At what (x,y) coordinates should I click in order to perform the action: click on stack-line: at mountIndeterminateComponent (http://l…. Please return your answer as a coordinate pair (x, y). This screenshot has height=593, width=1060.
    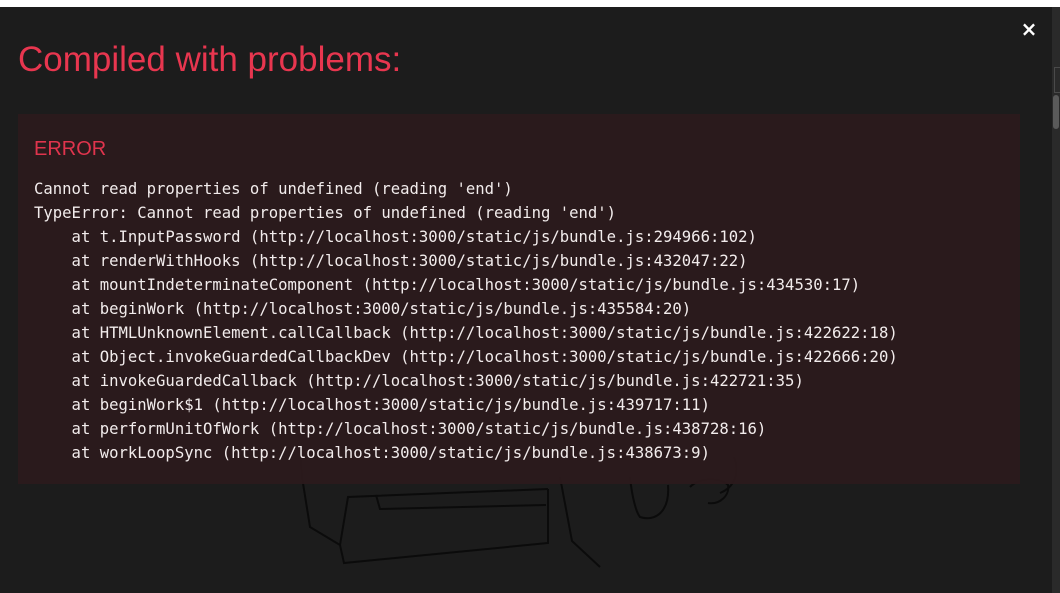
    Looking at the image, I should click on (447, 285).